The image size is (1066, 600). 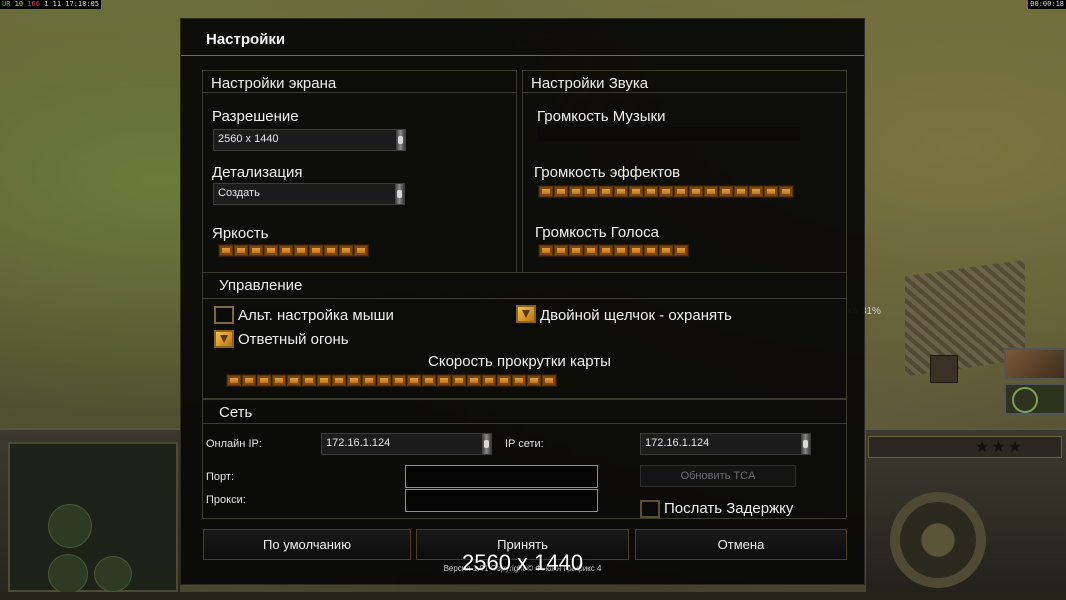 What do you see at coordinates (524, 444) in the screenshot?
I see `lan-ip-label: IP сети:` at bounding box center [524, 444].